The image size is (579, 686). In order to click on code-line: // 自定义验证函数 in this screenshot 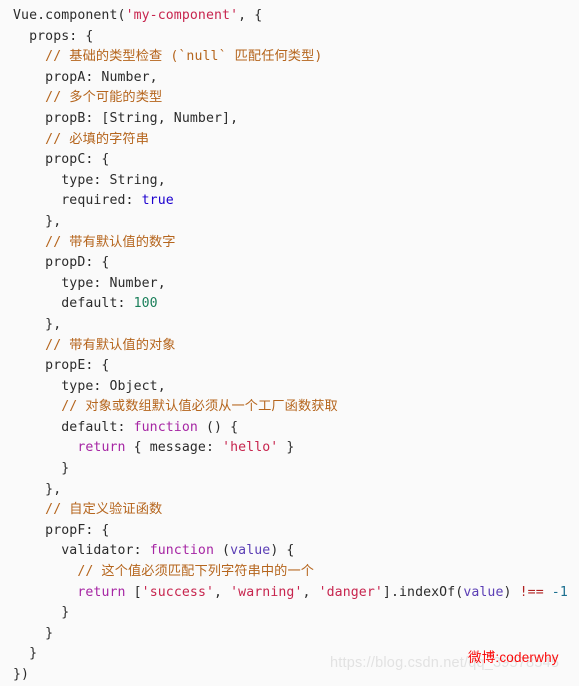, I will do `click(289, 510)`.